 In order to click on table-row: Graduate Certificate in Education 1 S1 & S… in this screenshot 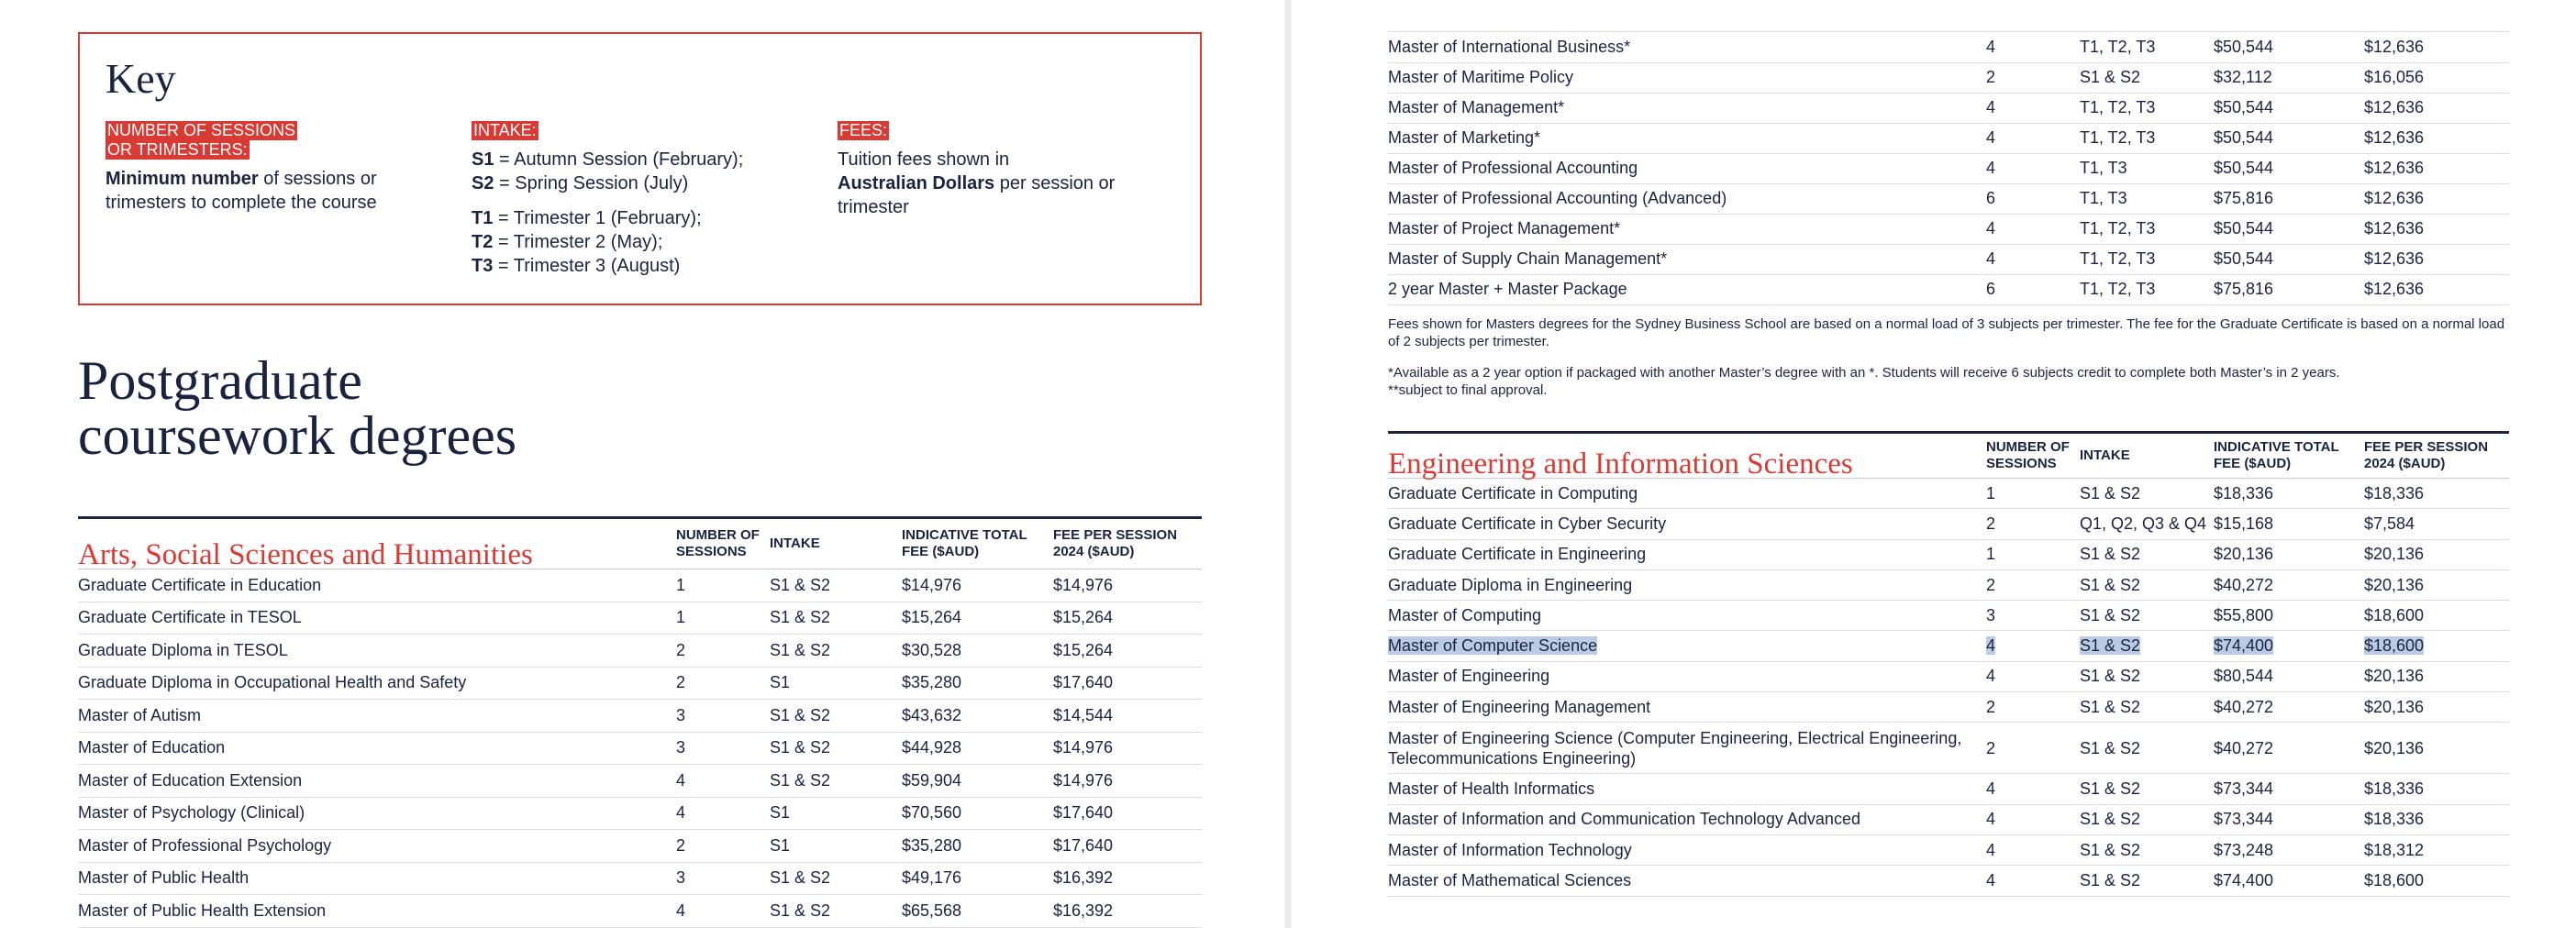, I will do `click(640, 585)`.